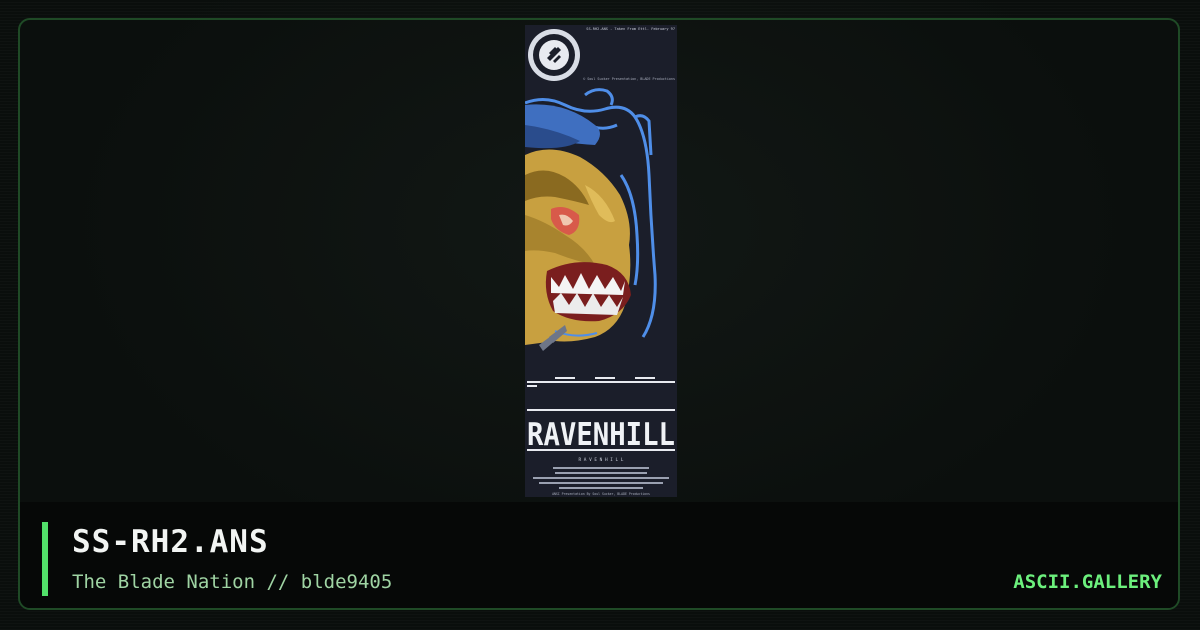 The height and width of the screenshot is (630, 1200). What do you see at coordinates (601, 382) in the screenshot?
I see `divider` at bounding box center [601, 382].